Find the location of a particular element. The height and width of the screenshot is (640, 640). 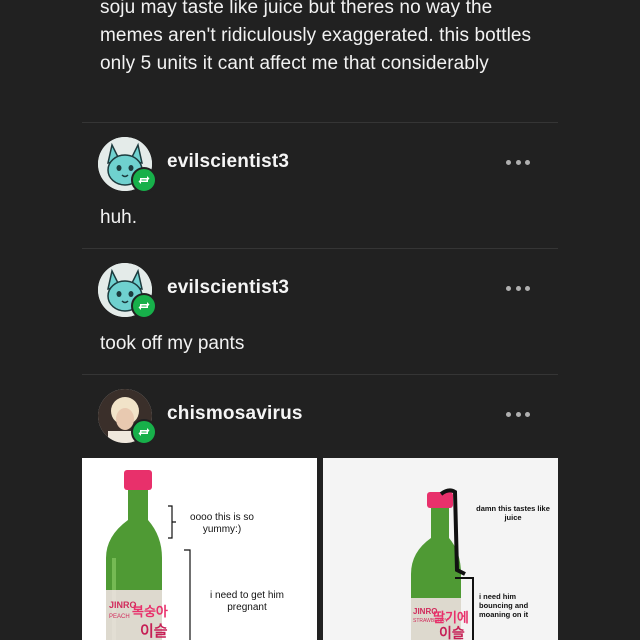

meme-caption: damn this tastes like juice is located at coordinates (513, 513).